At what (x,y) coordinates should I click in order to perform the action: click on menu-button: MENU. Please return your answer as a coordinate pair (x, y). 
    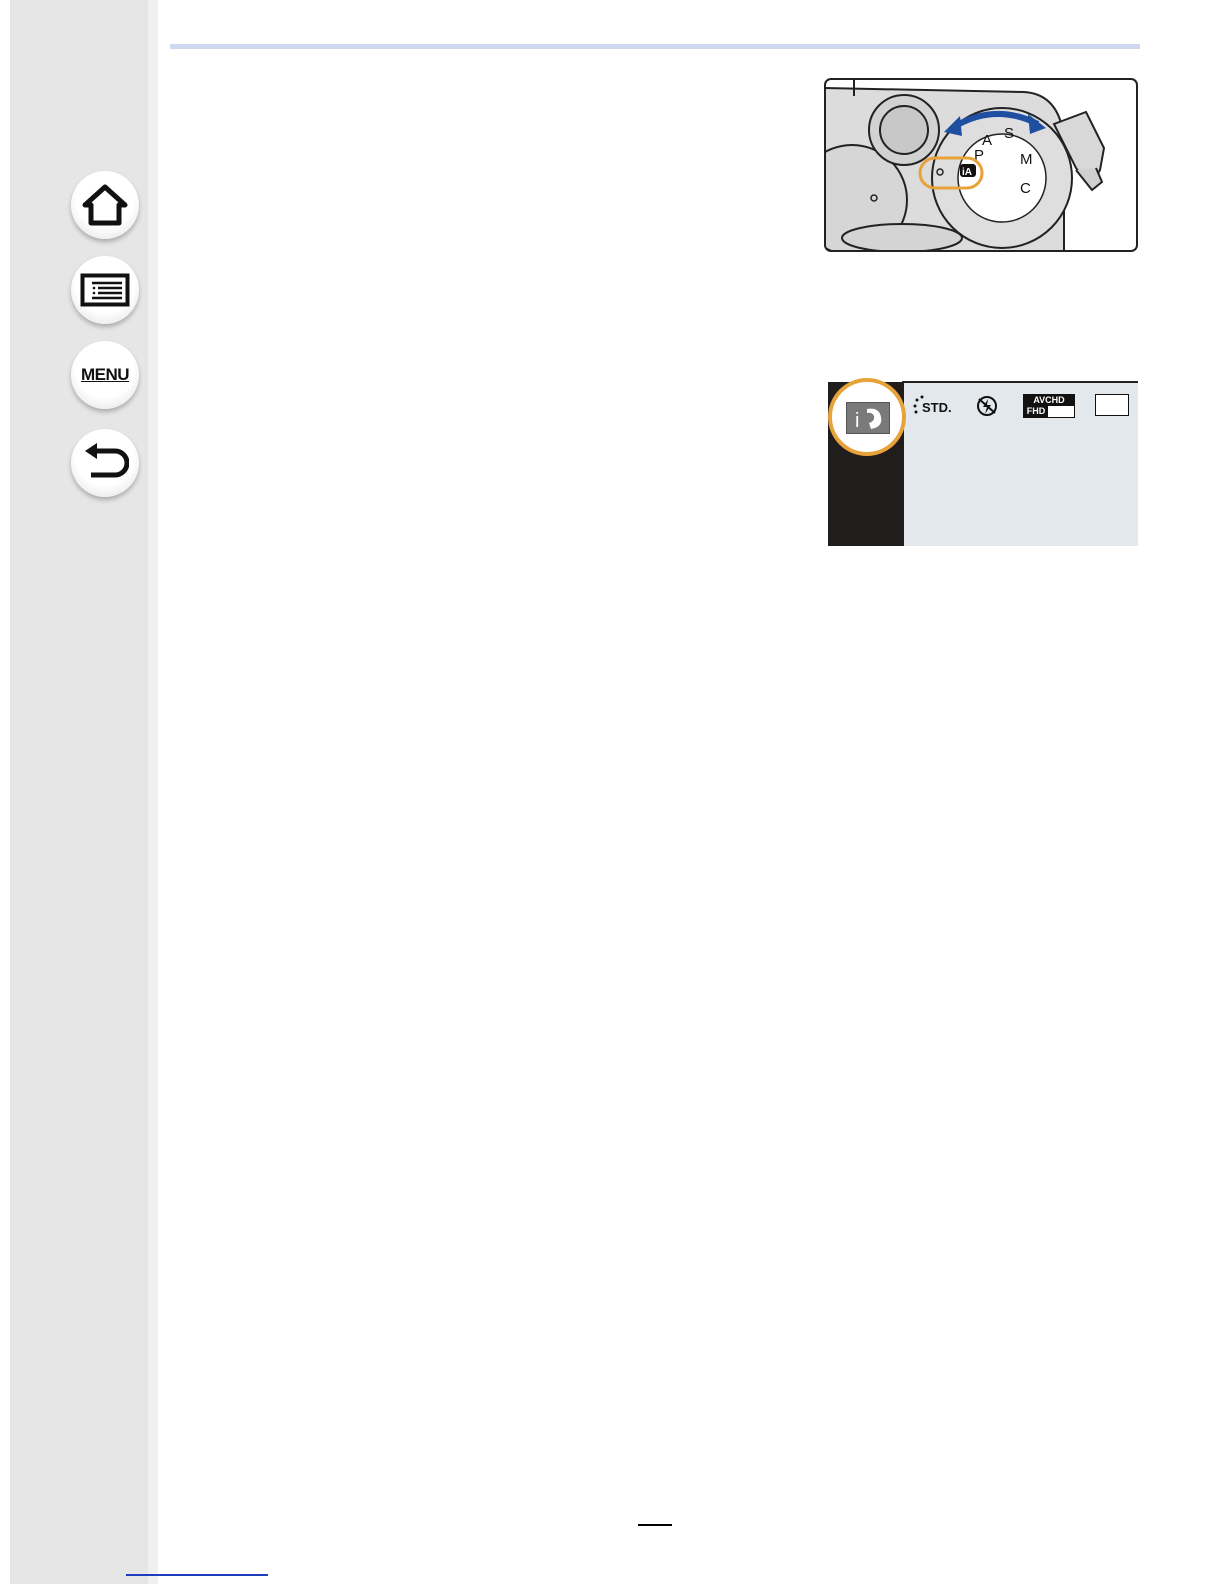
    Looking at the image, I should click on (105, 375).